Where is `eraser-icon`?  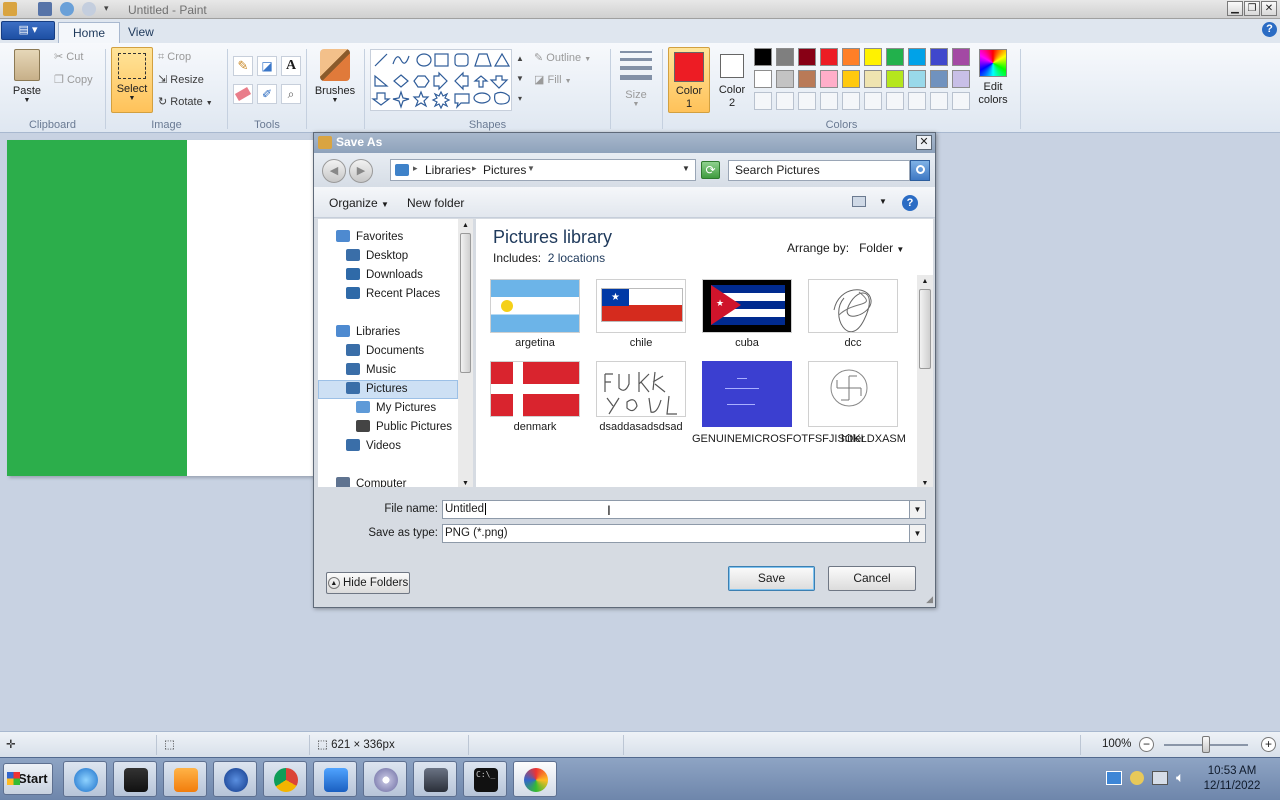
eraser-icon is located at coordinates (243, 94).